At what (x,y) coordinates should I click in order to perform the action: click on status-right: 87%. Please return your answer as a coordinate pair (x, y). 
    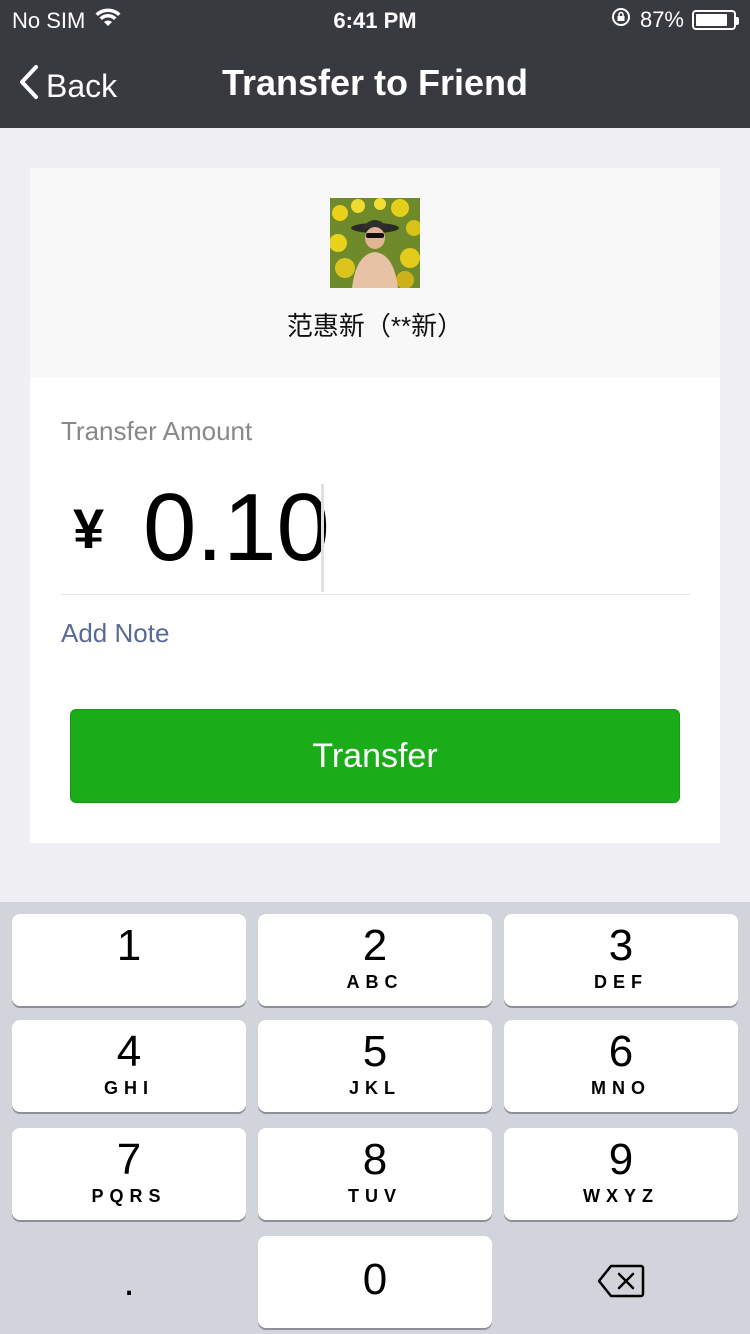
    Looking at the image, I should click on (674, 20).